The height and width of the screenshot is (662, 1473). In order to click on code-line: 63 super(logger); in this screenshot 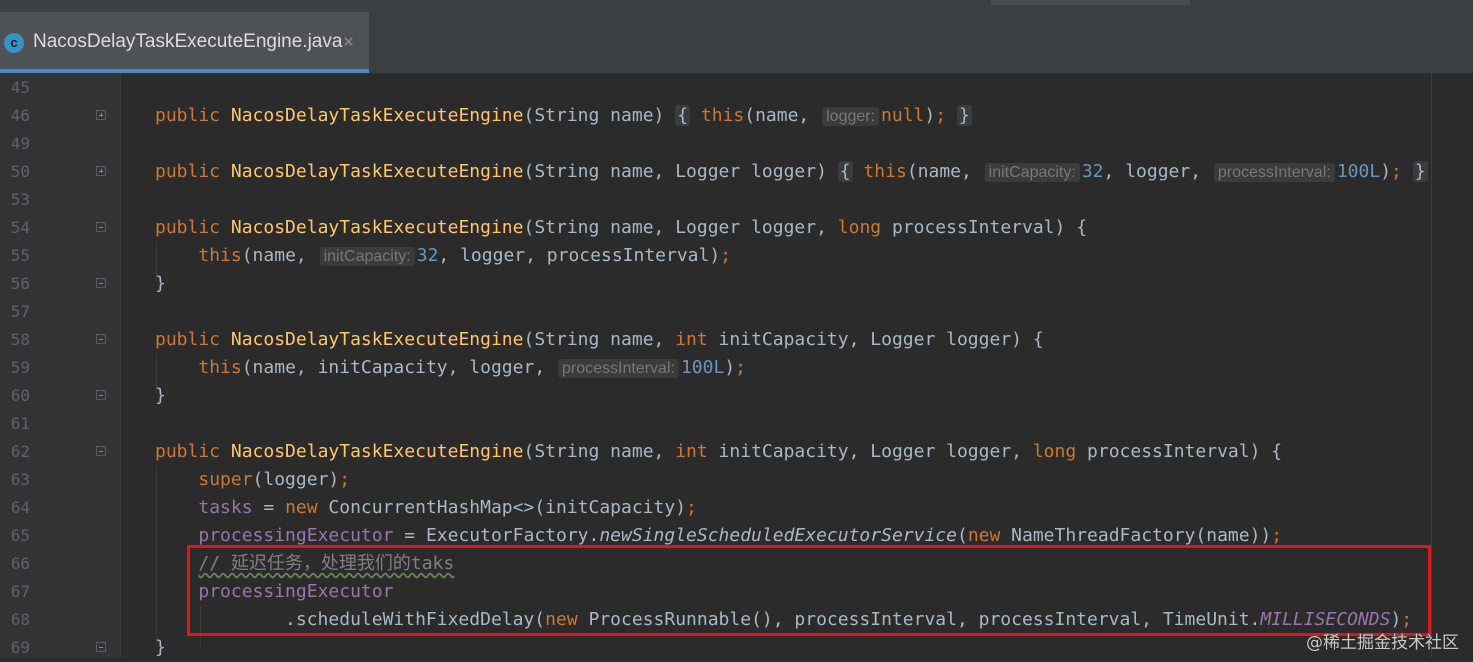, I will do `click(736, 480)`.